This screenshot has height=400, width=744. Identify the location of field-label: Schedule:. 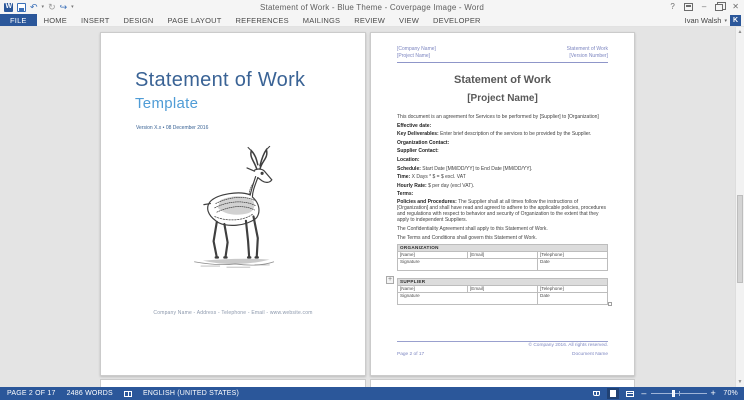
(409, 168).